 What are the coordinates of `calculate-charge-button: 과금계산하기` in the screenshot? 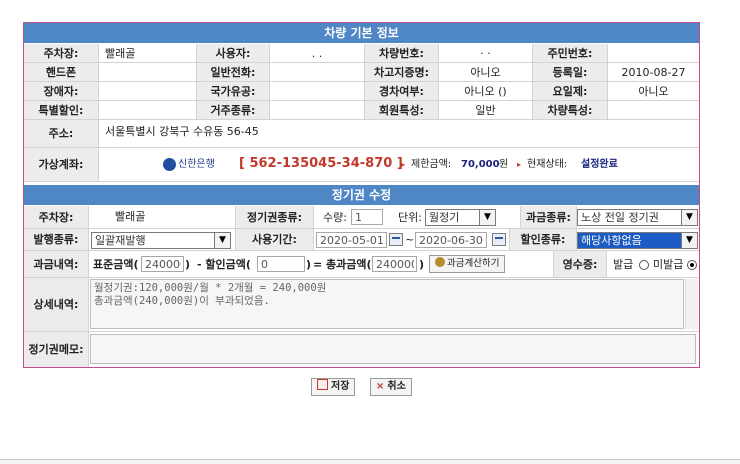 It's located at (467, 264).